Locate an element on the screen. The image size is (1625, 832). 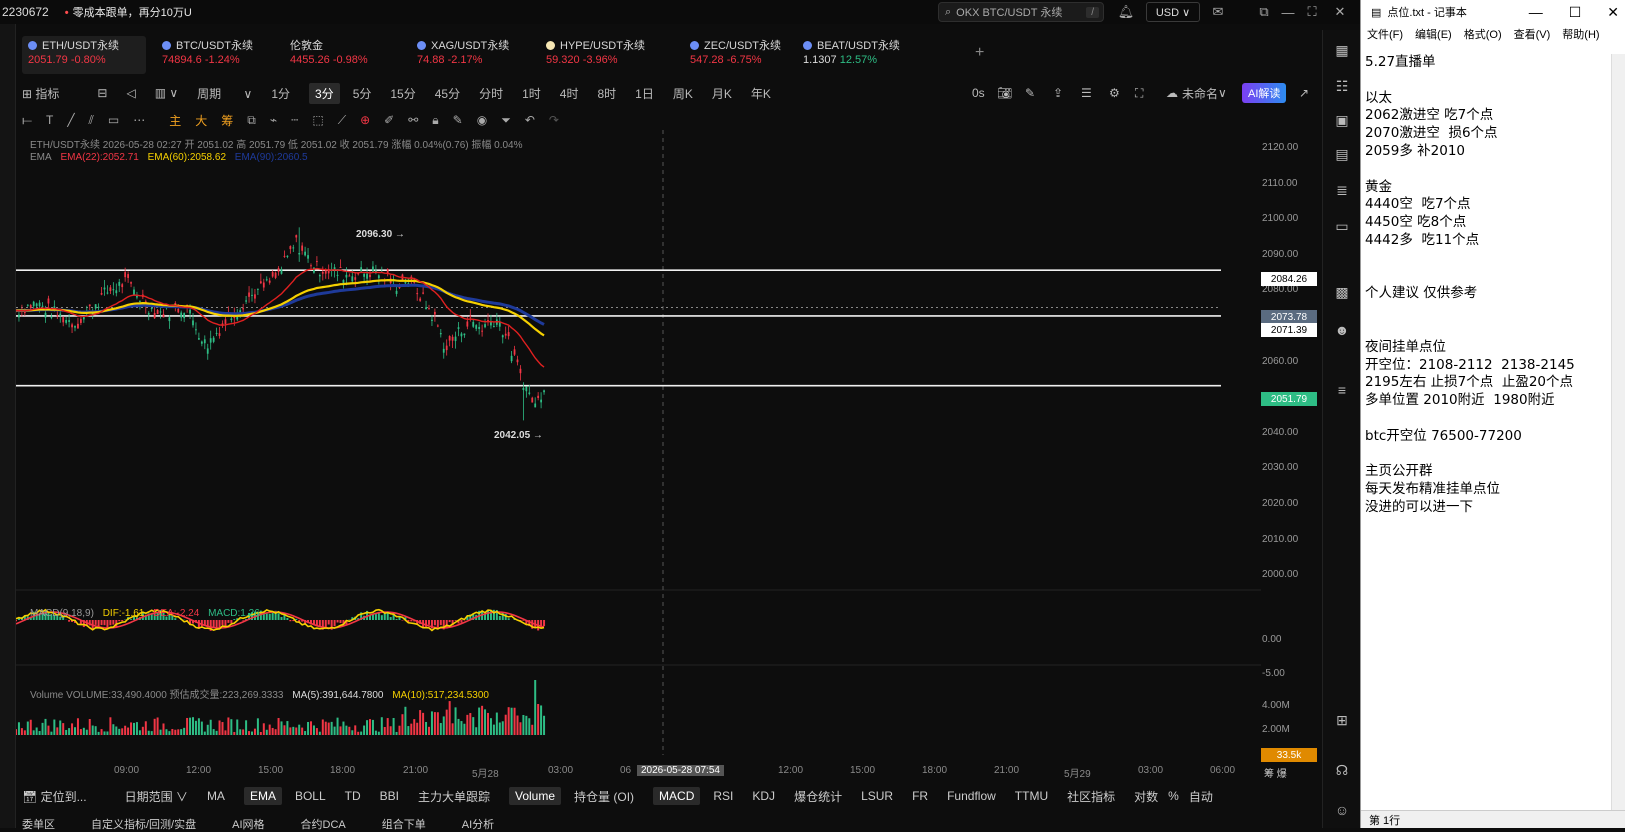
grid-icon: ▦ is located at coordinates (1342, 50).